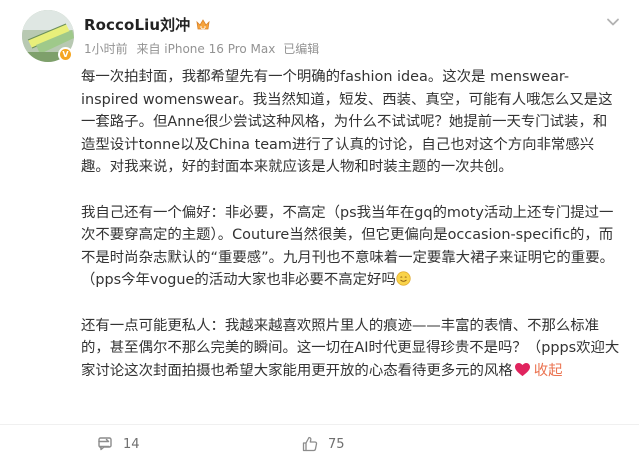  I want to click on post-author: RoccoLiu刘冲, so click(147, 24).